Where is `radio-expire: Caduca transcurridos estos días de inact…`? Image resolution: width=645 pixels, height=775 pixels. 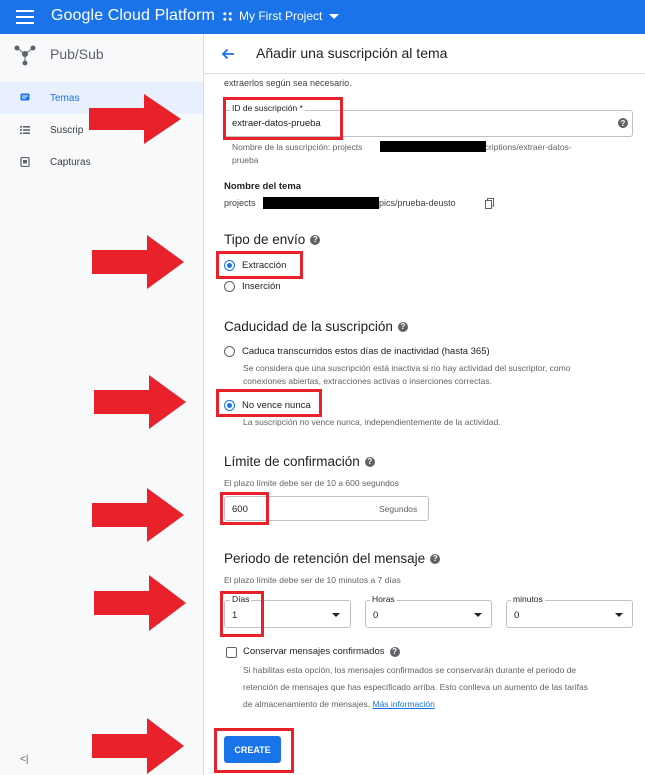
radio-expire: Caduca transcurridos estos días de inact… is located at coordinates (357, 351).